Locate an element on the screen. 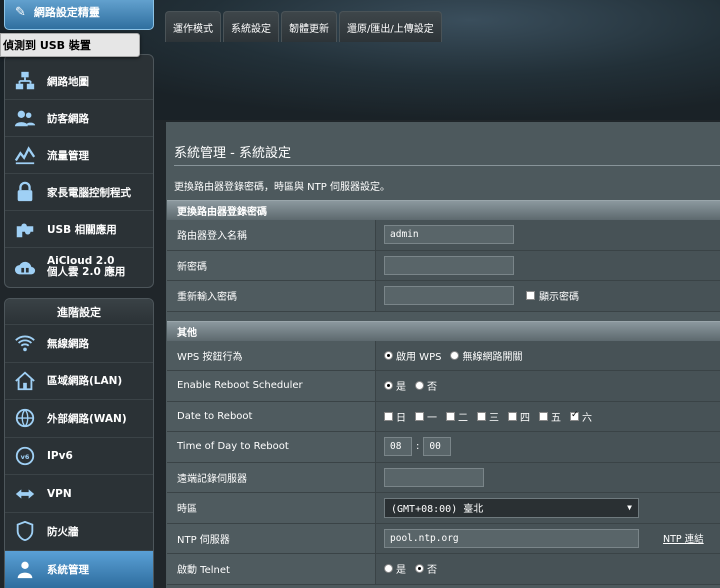 The height and width of the screenshot is (588, 720). sidebar-item-usb-application: USB 相關應用 is located at coordinates (79, 229).